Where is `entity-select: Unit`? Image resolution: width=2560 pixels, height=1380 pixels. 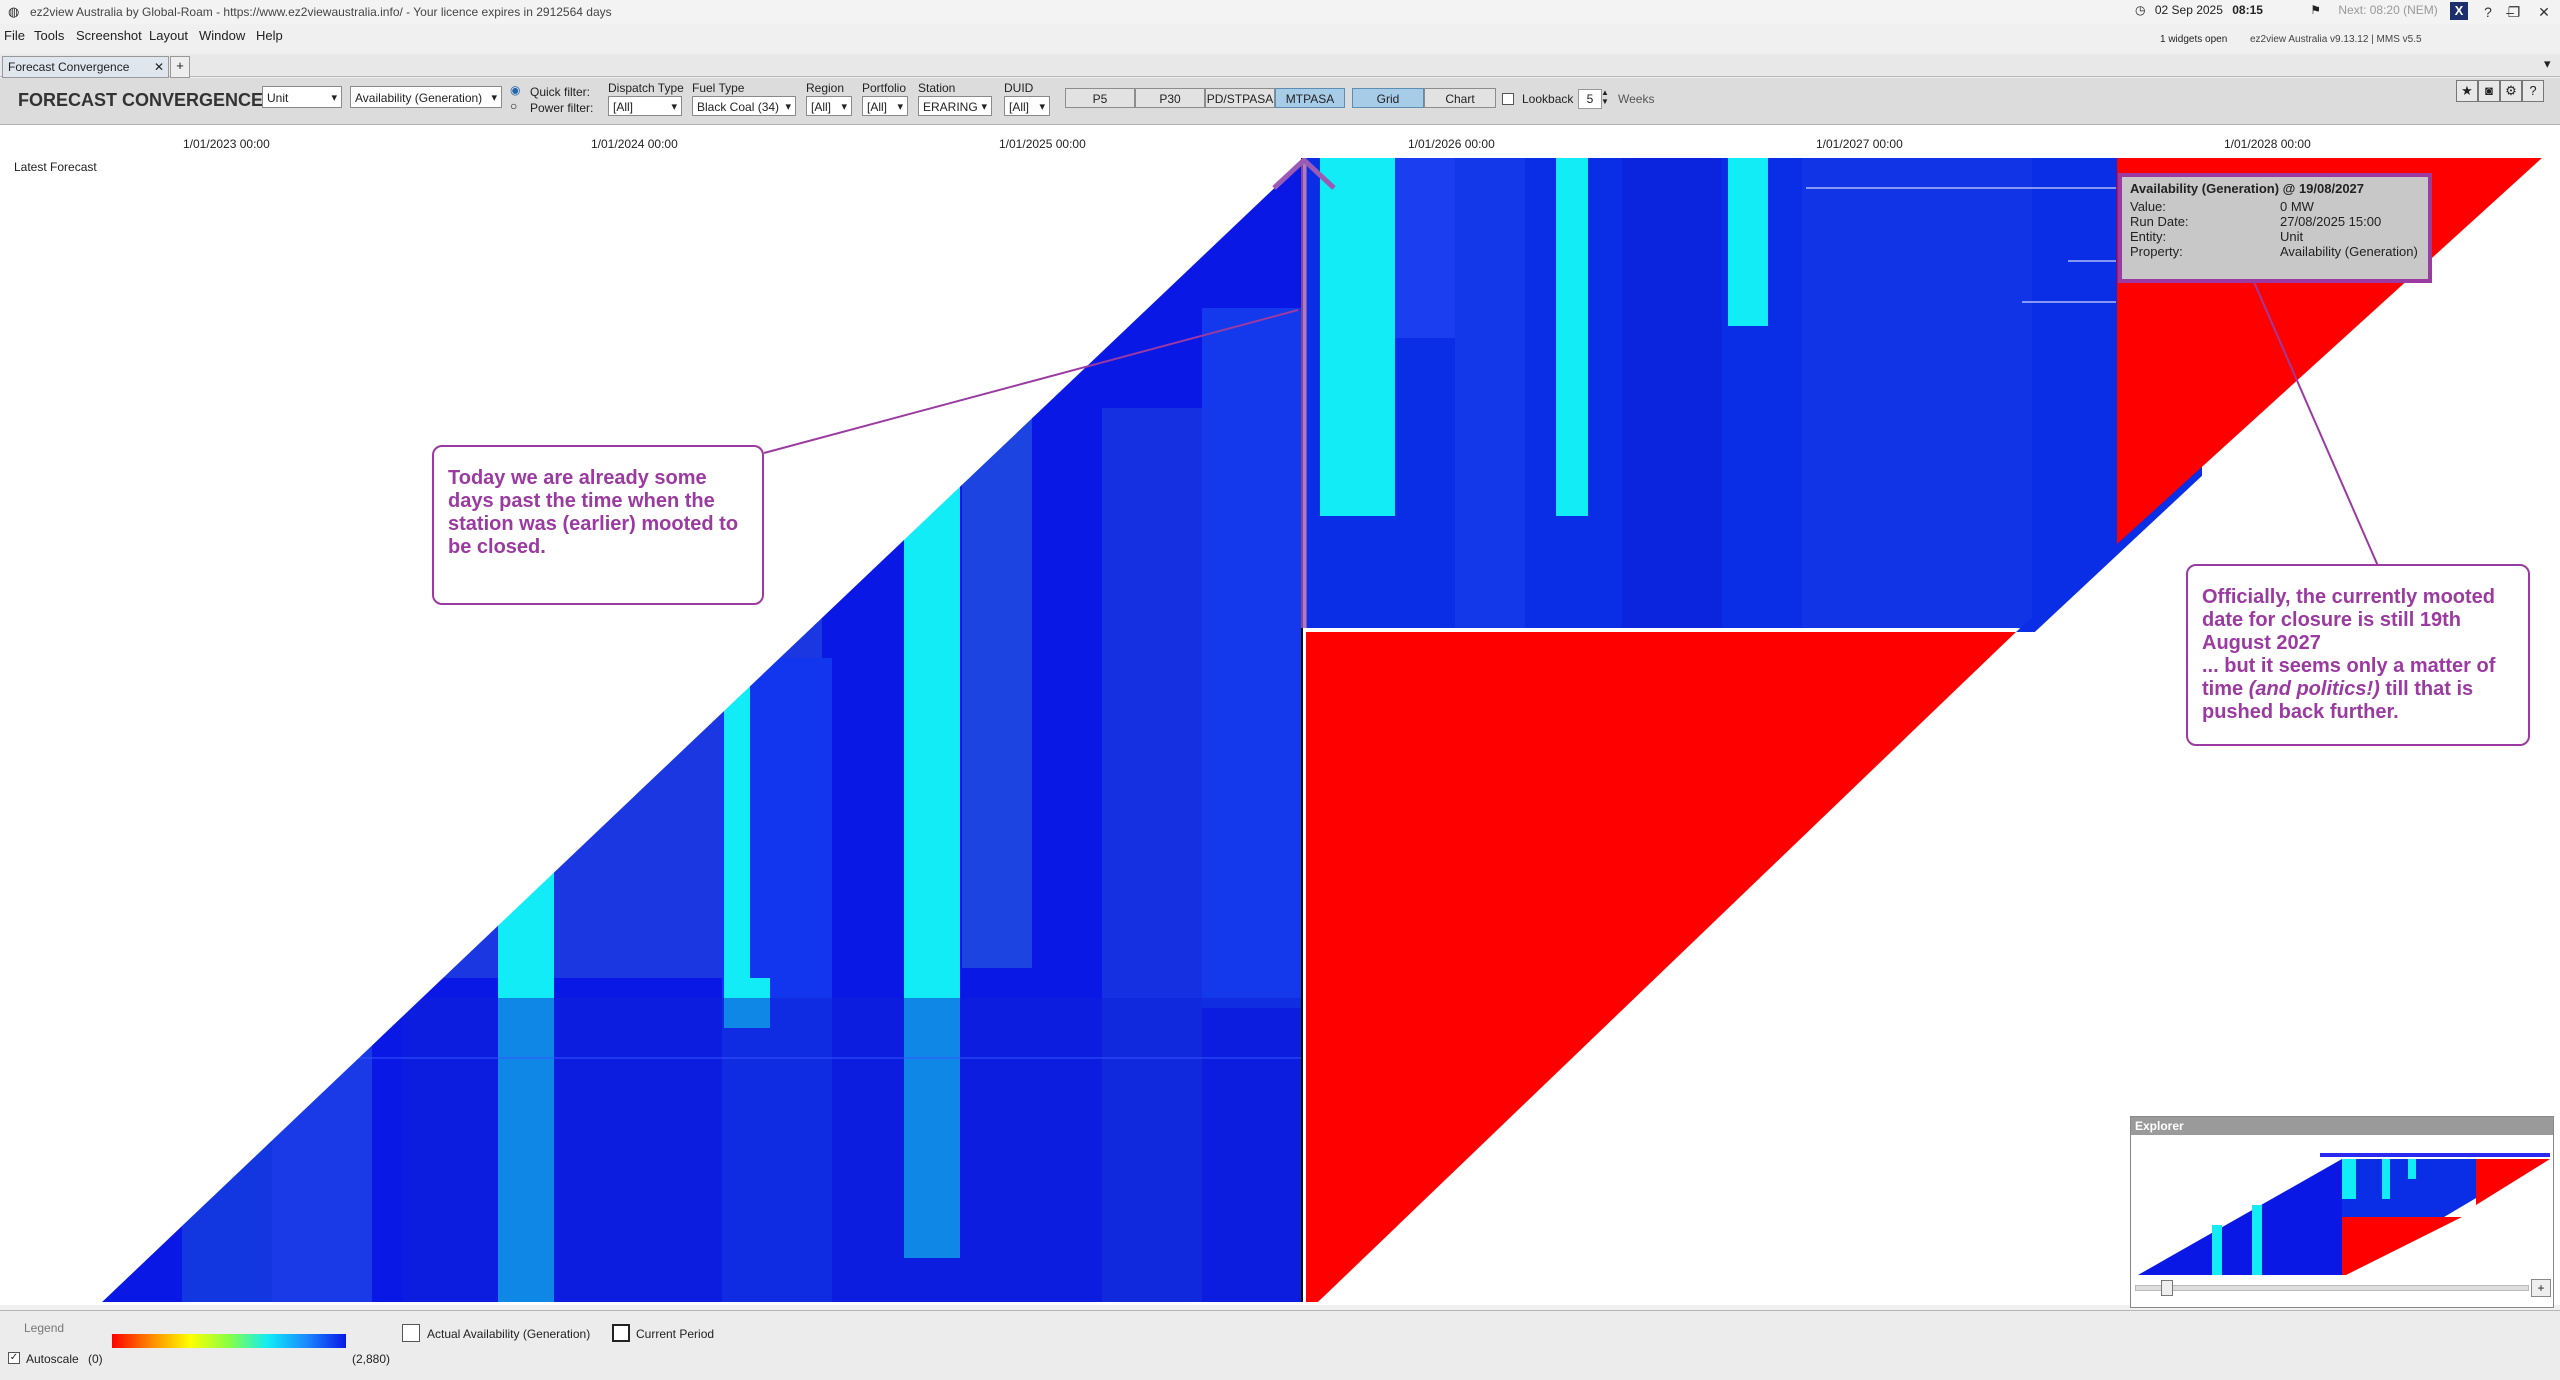
entity-select: Unit is located at coordinates (302, 97).